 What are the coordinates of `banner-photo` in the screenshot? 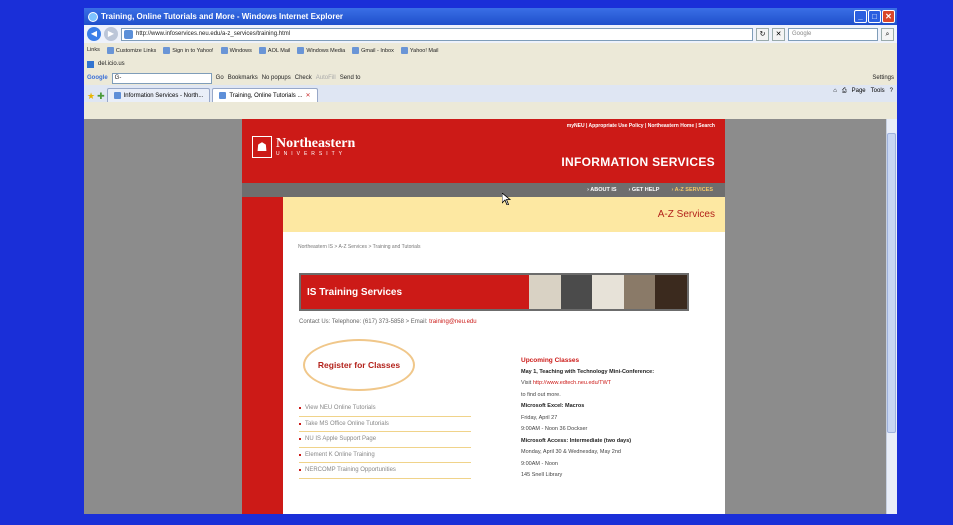 It's located at (608, 292).